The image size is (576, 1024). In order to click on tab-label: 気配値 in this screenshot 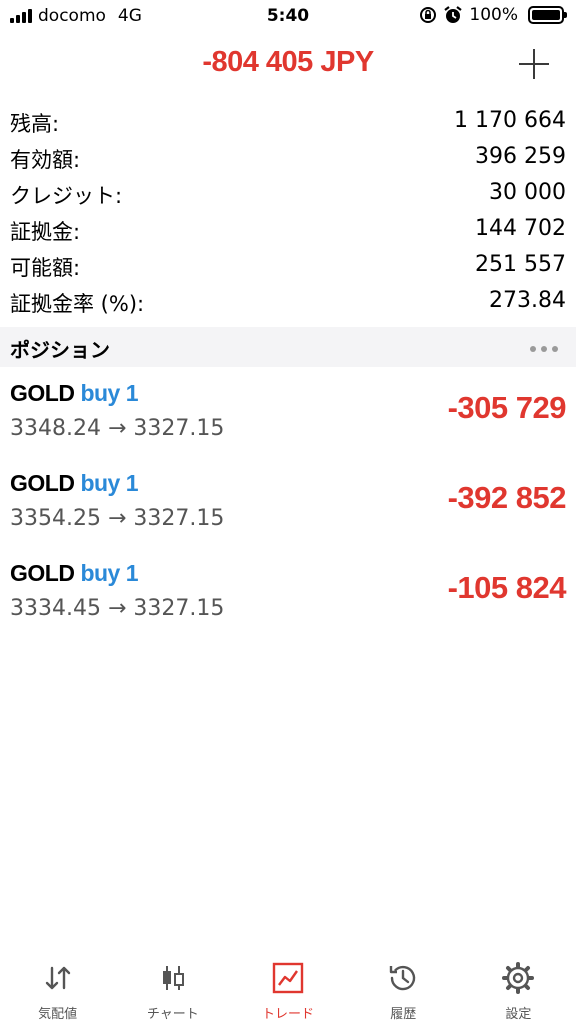, I will do `click(58, 1014)`.